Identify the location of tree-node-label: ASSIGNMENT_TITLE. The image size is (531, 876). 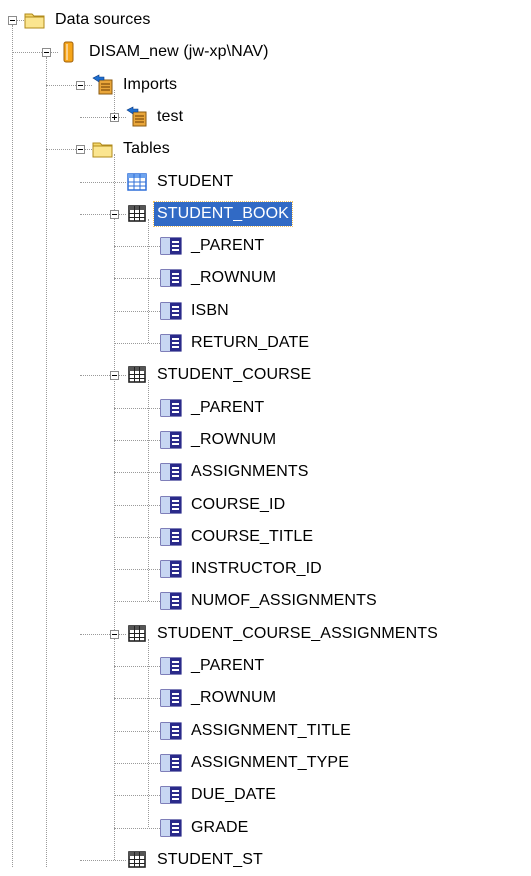
(271, 731).